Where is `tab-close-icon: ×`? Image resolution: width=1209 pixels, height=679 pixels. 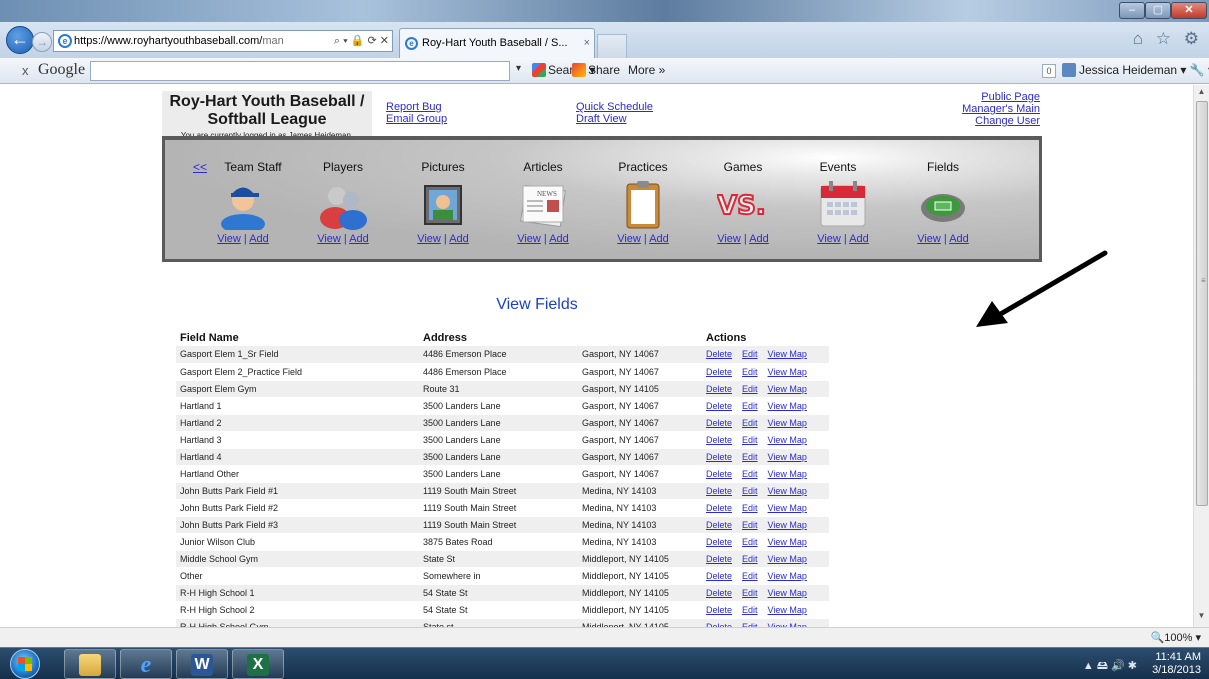
tab-close-icon: × is located at coordinates (587, 43).